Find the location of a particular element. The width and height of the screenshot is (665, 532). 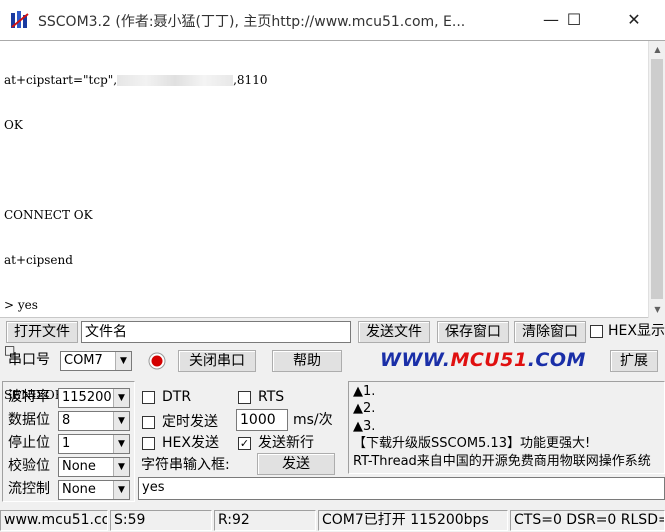

baud-label: 波特率 is located at coordinates (29, 397).